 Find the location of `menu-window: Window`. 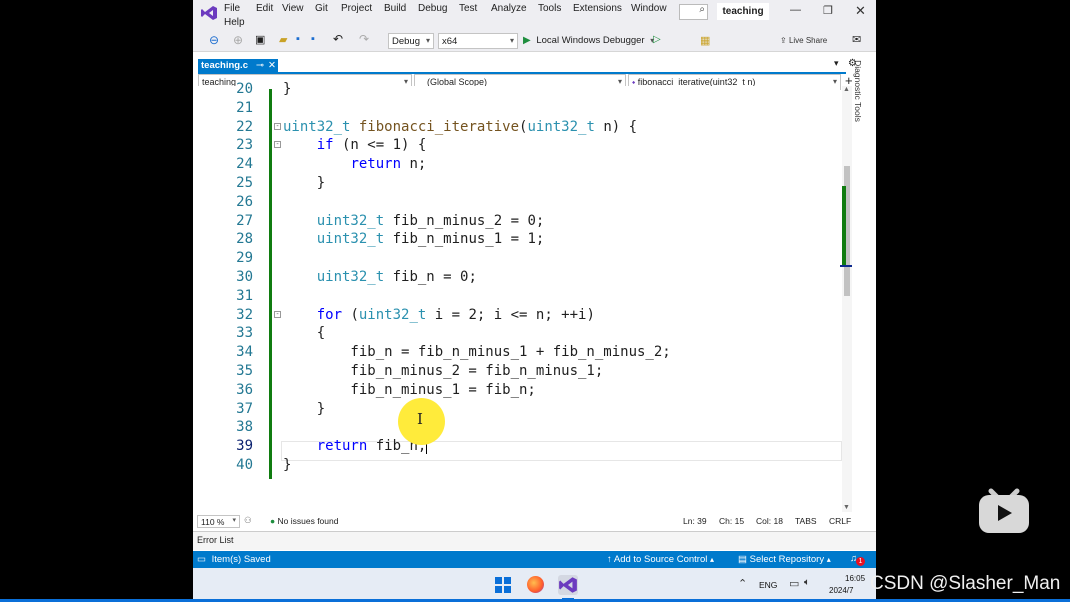

menu-window: Window is located at coordinates (649, 8).